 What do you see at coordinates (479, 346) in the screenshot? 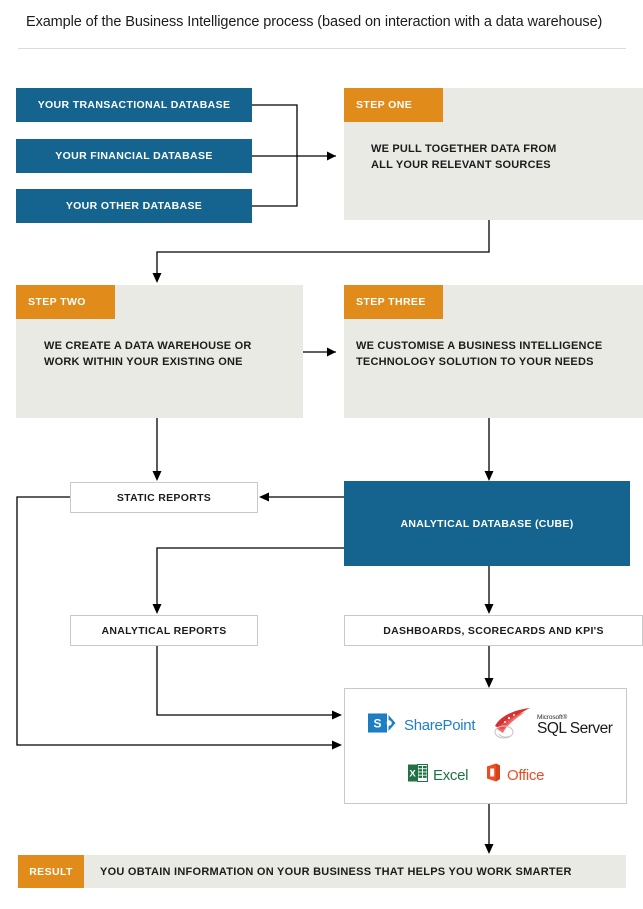
I see `step-three-body-line1: WE CUSTOMISE A BUSINESS INTELLIGENCE` at bounding box center [479, 346].